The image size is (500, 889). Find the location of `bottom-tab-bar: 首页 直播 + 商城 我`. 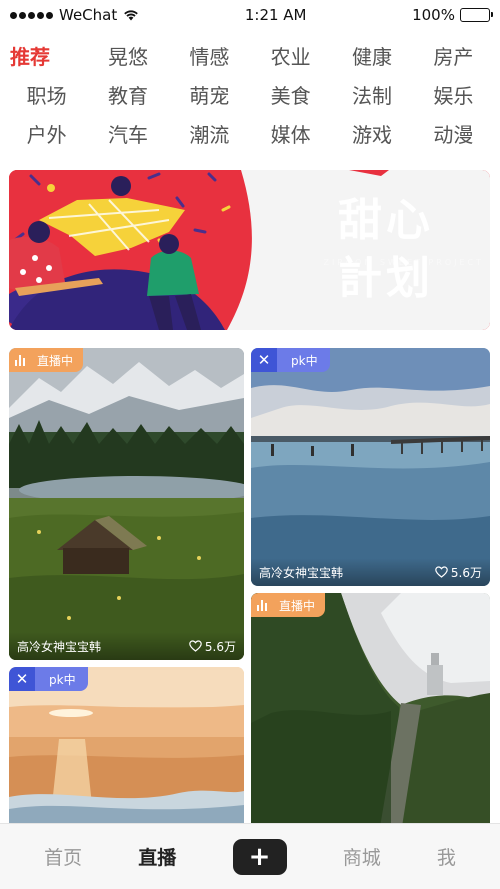

bottom-tab-bar: 首页 直播 + 商城 我 is located at coordinates (250, 856).